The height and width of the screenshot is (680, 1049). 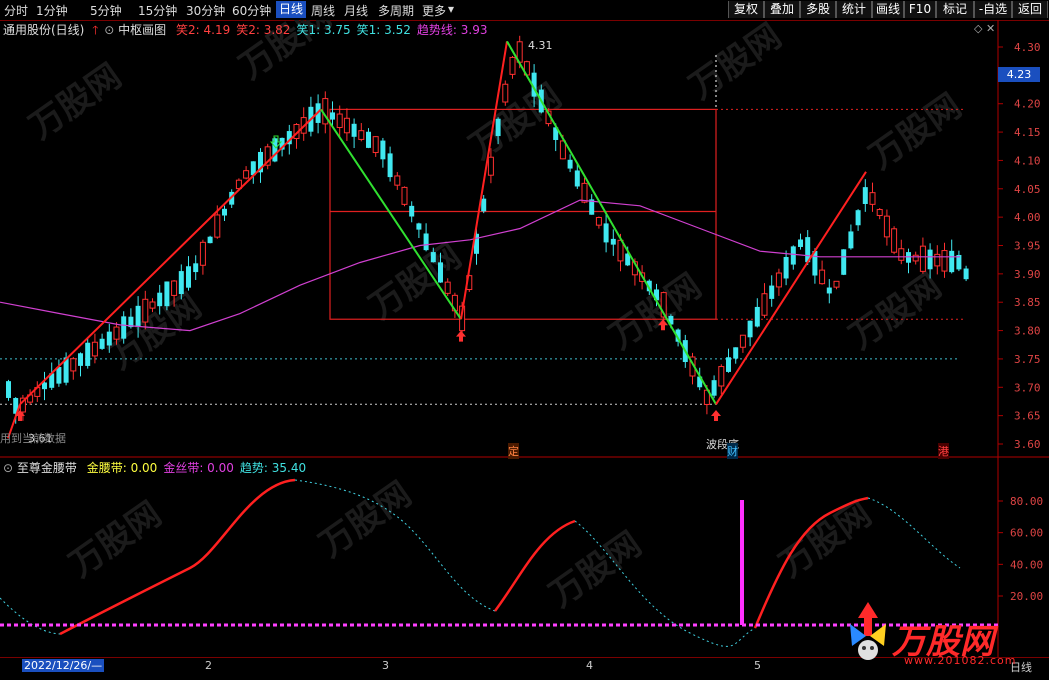 I want to click on tab-monthly: 月线, so click(x=356, y=10).